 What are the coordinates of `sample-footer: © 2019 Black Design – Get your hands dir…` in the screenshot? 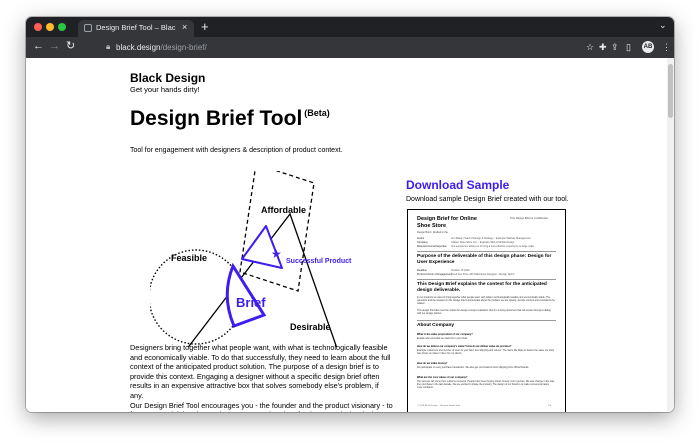 It's located at (439, 406).